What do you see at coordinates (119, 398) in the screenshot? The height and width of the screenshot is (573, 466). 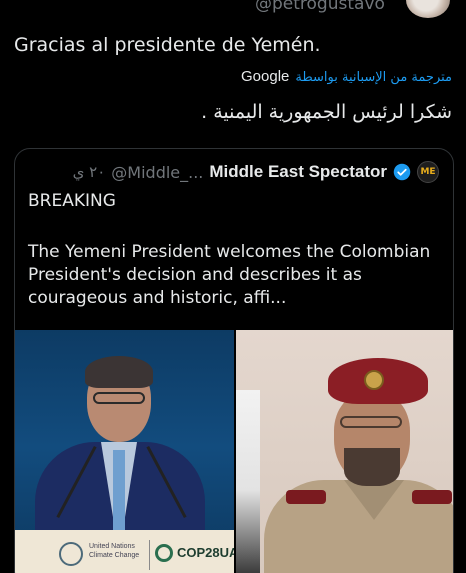 I see `speaker-glasses` at bounding box center [119, 398].